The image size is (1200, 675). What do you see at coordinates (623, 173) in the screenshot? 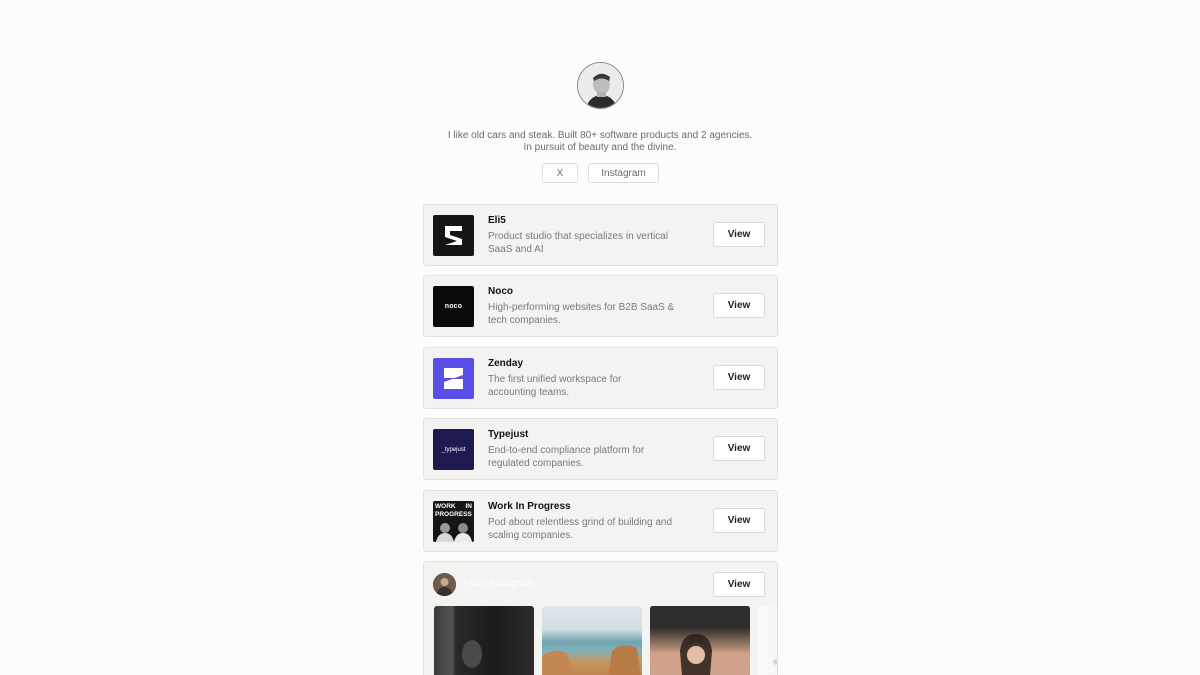
I see `instagram-link-button: Instagram` at bounding box center [623, 173].